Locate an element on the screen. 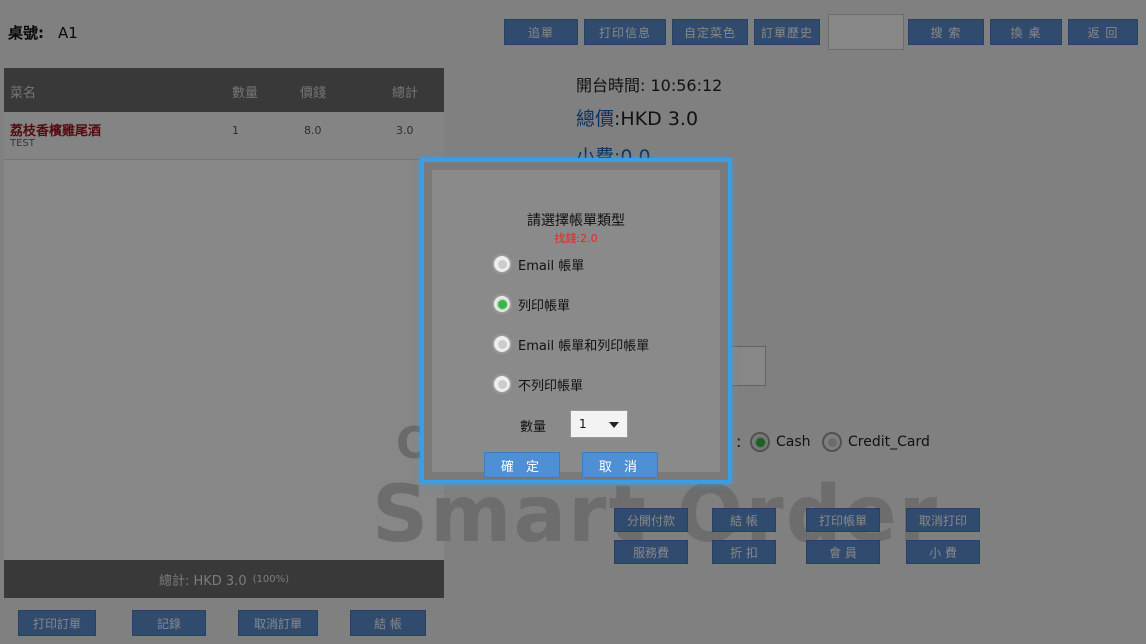 The height and width of the screenshot is (644, 1146). confirm-button: 確 定 is located at coordinates (522, 465).